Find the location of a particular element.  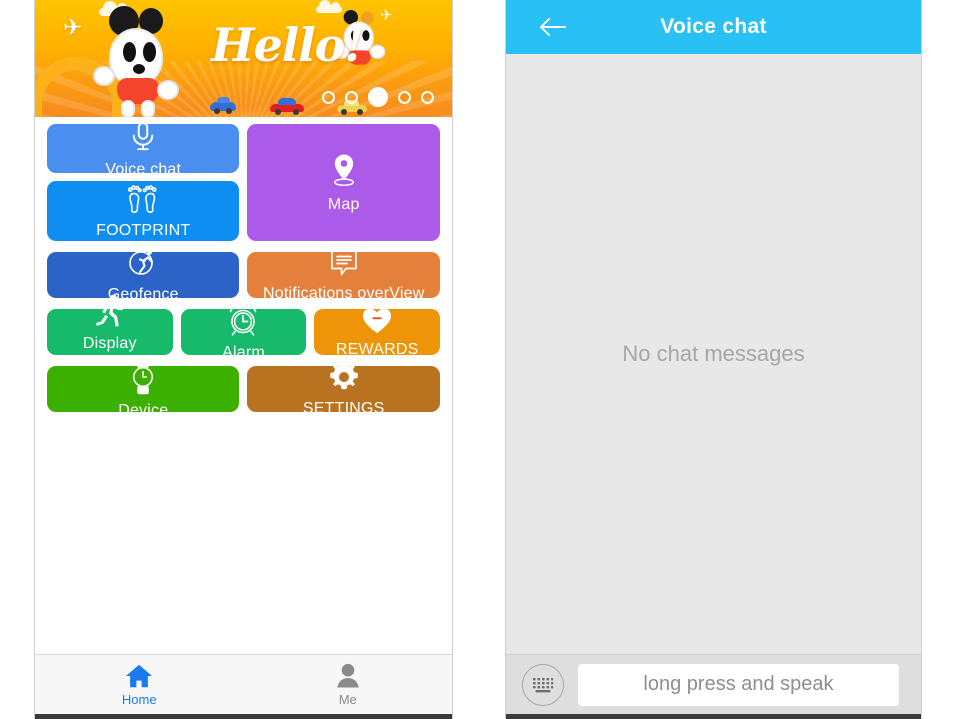

arrow-left-icon is located at coordinates (553, 27).